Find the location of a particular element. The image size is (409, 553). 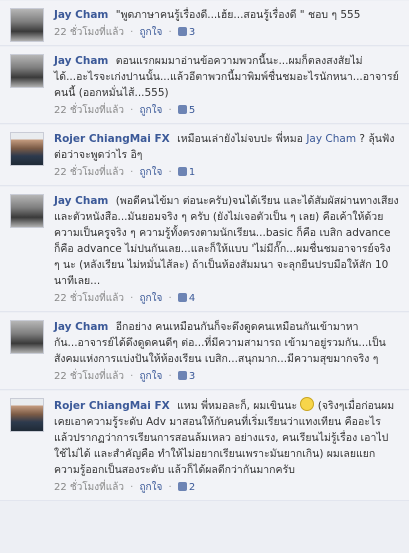

like-count: 2 is located at coordinates (186, 487).